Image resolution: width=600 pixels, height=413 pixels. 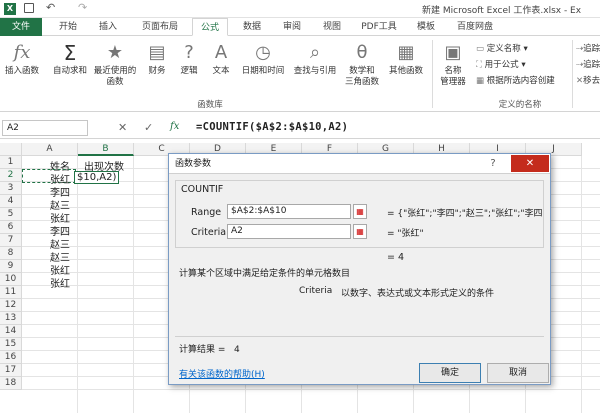 I want to click on question-book-icon: ?, so click(x=189, y=52).